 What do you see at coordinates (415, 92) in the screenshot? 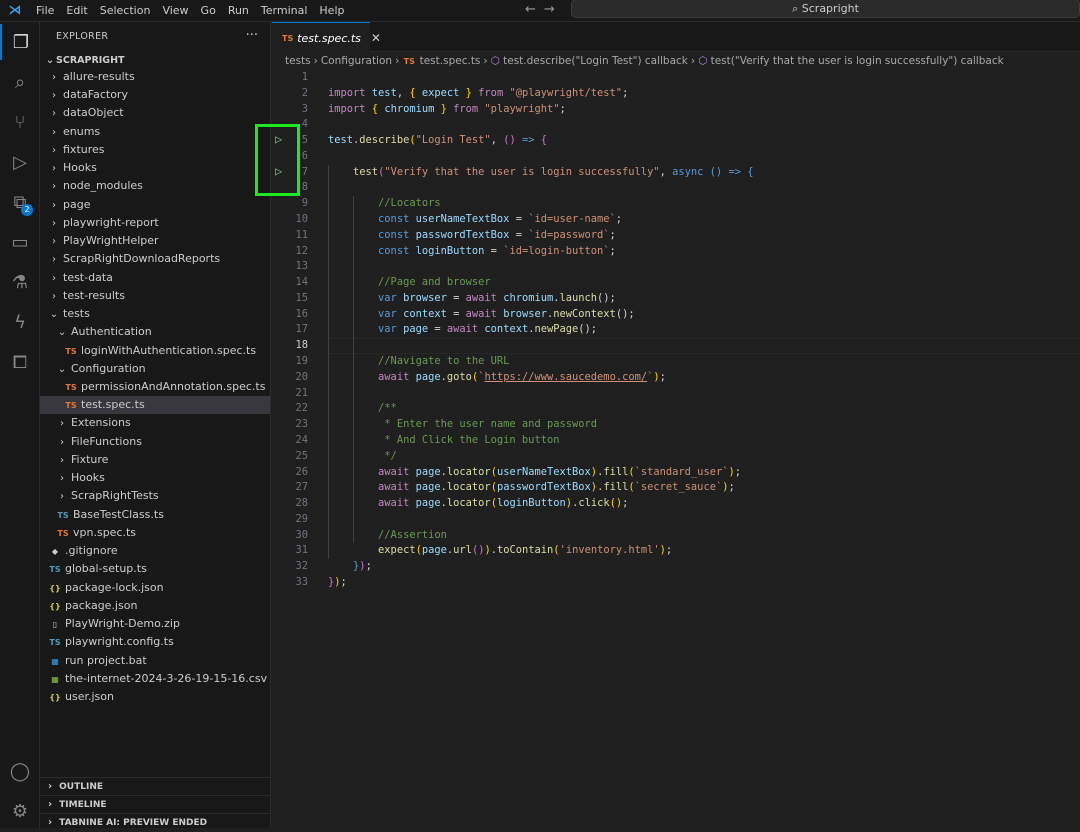
I see `code-token: {` at bounding box center [415, 92].